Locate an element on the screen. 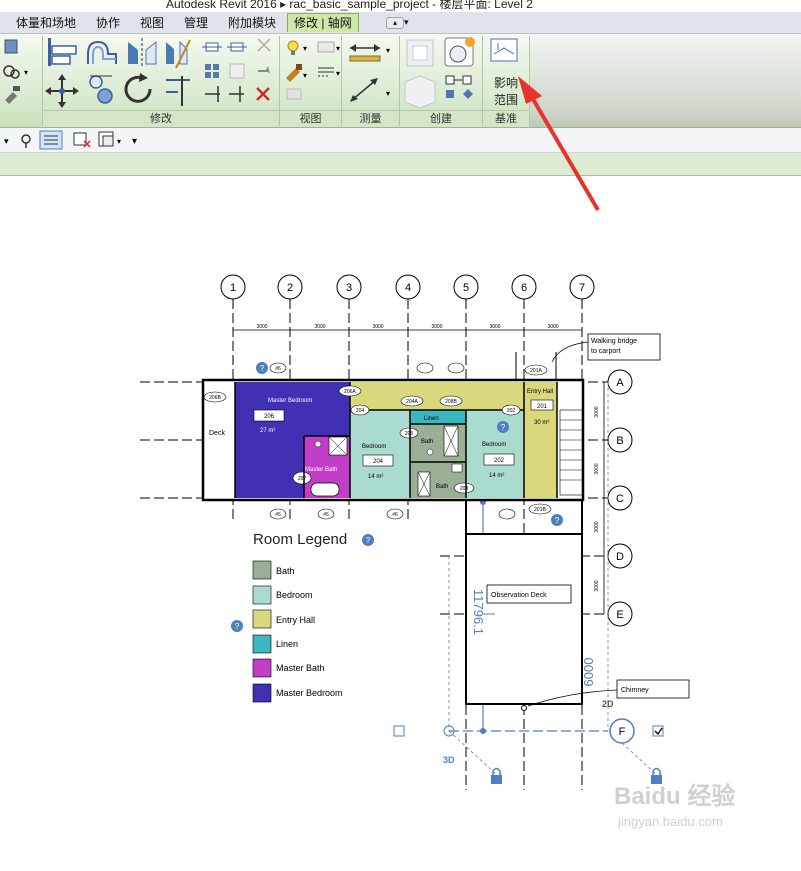 This screenshot has height=871, width=801. create-similar-icon is located at coordinates (459, 52).